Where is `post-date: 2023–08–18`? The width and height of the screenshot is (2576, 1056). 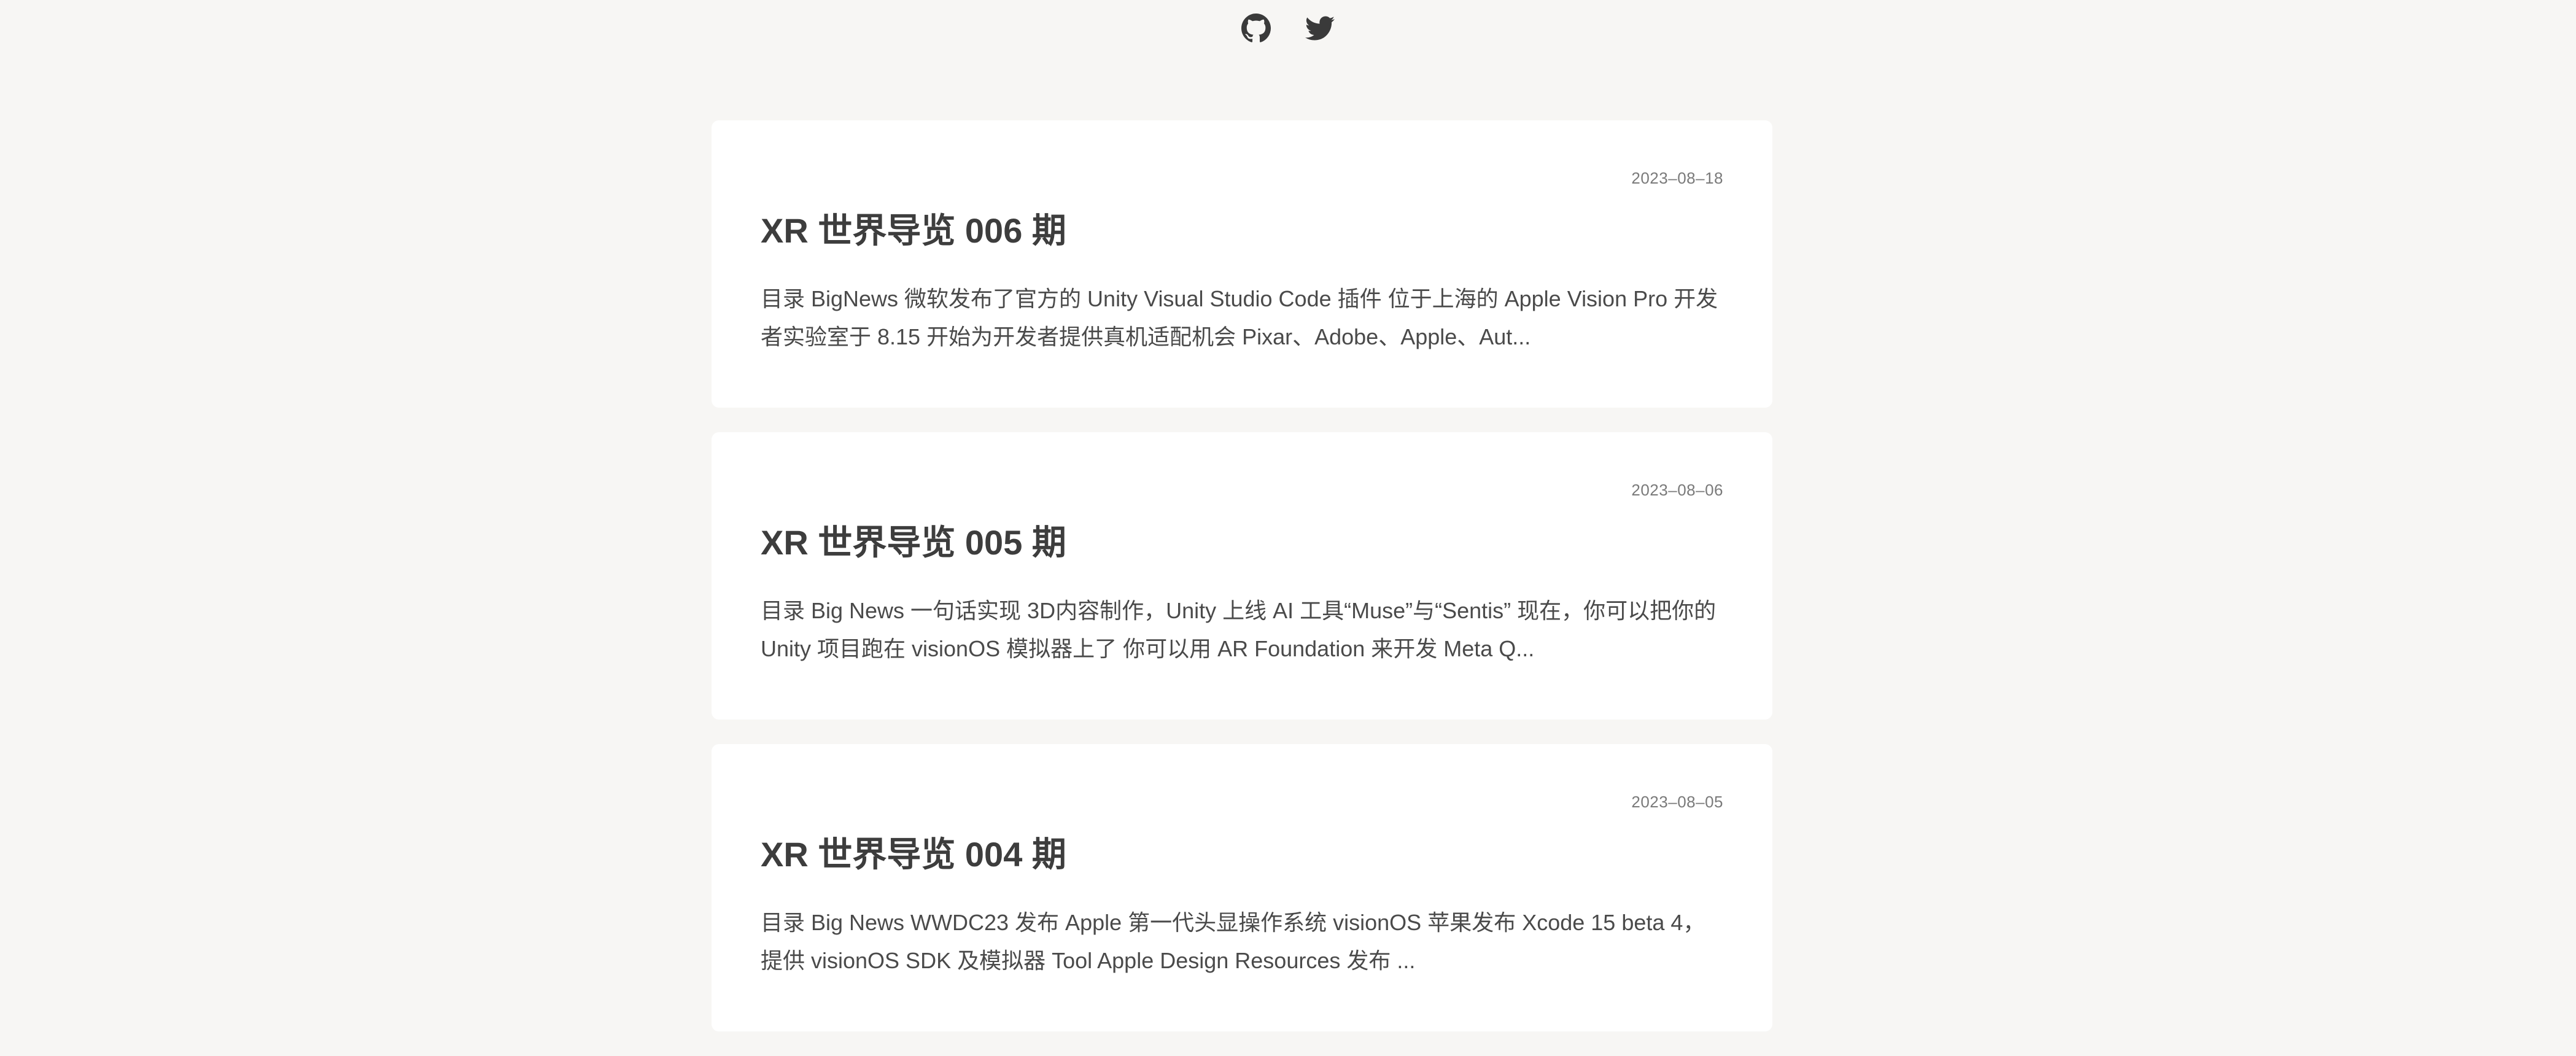
post-date: 2023–08–18 is located at coordinates (1677, 178).